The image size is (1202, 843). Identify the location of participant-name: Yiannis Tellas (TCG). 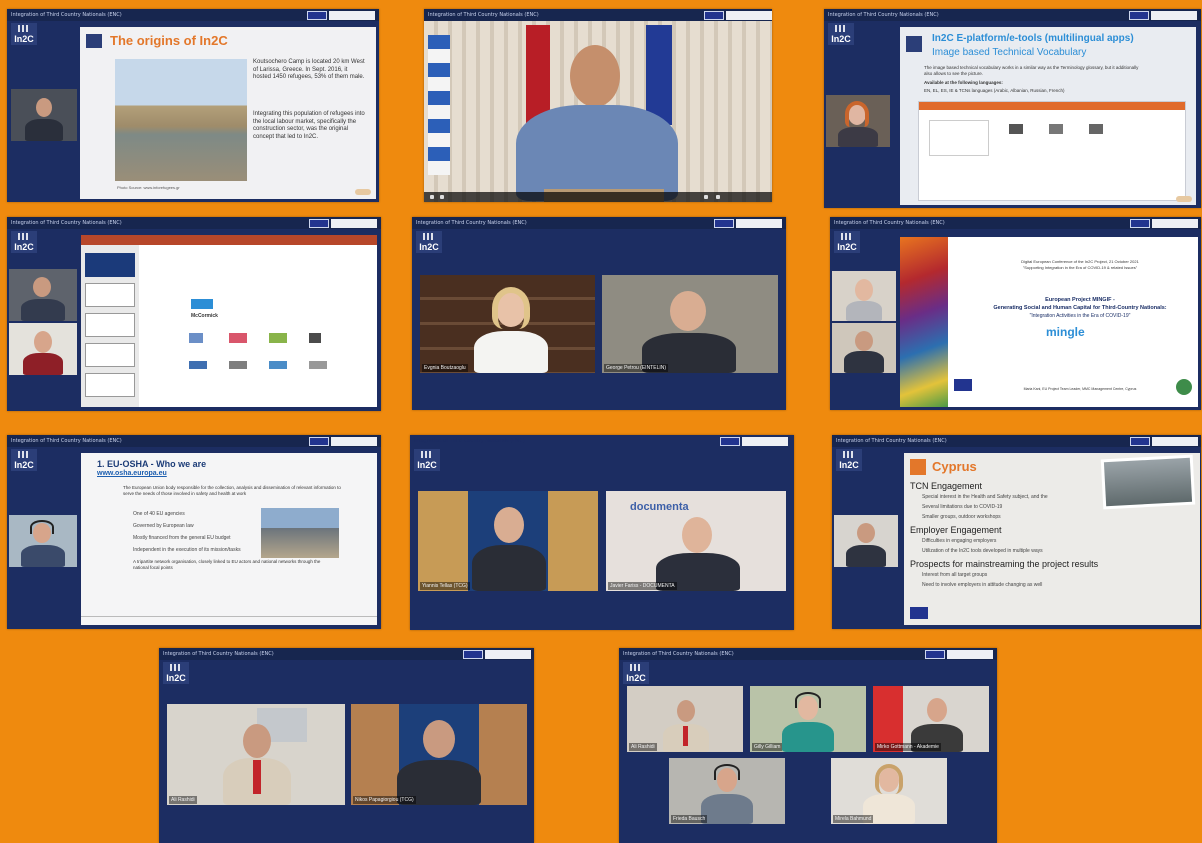
(445, 586).